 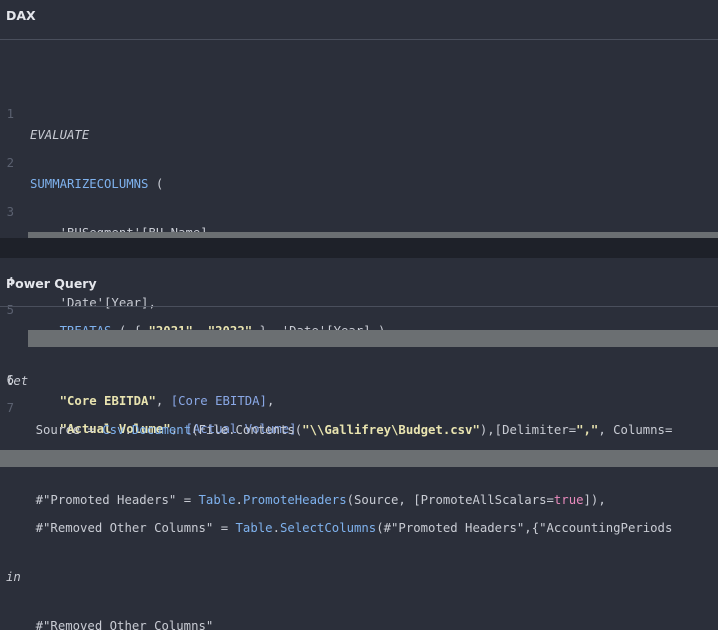 I want to click on line-number: 3, so click(x=10, y=212).